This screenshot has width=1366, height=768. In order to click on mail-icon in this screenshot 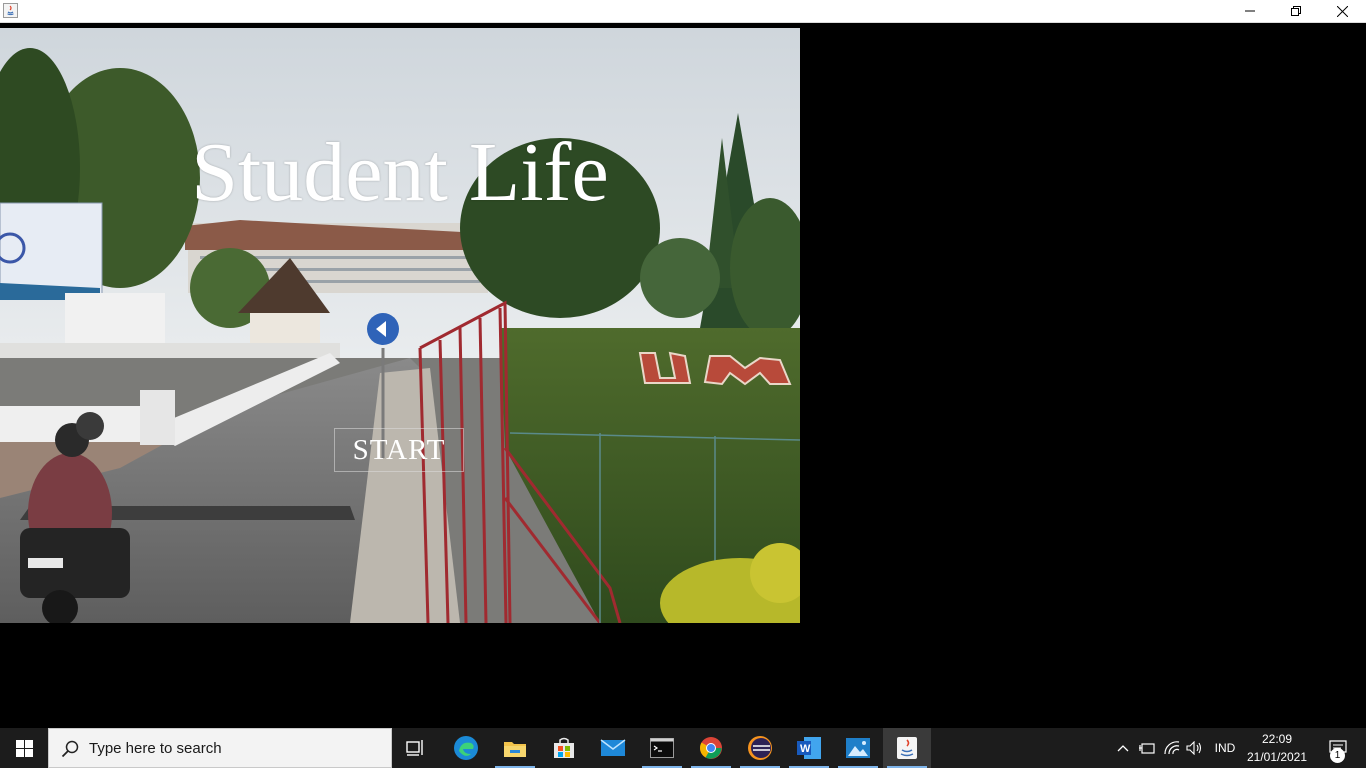, I will do `click(613, 747)`.